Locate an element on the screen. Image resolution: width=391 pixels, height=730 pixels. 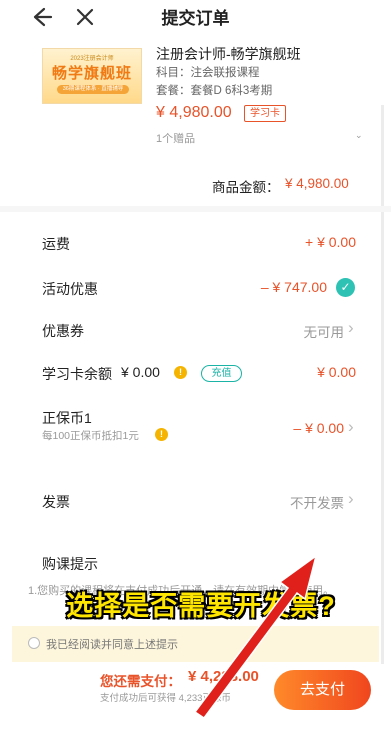
product-package: 套餐：套餐D 6科3考期 is located at coordinates (214, 91).